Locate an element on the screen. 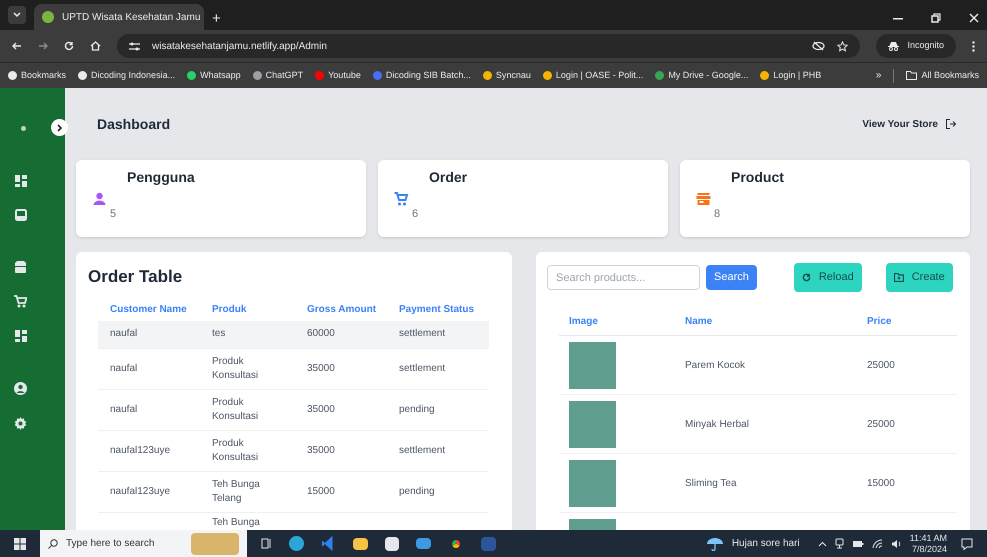 This screenshot has width=987, height=557. sign-out-icon is located at coordinates (951, 124).